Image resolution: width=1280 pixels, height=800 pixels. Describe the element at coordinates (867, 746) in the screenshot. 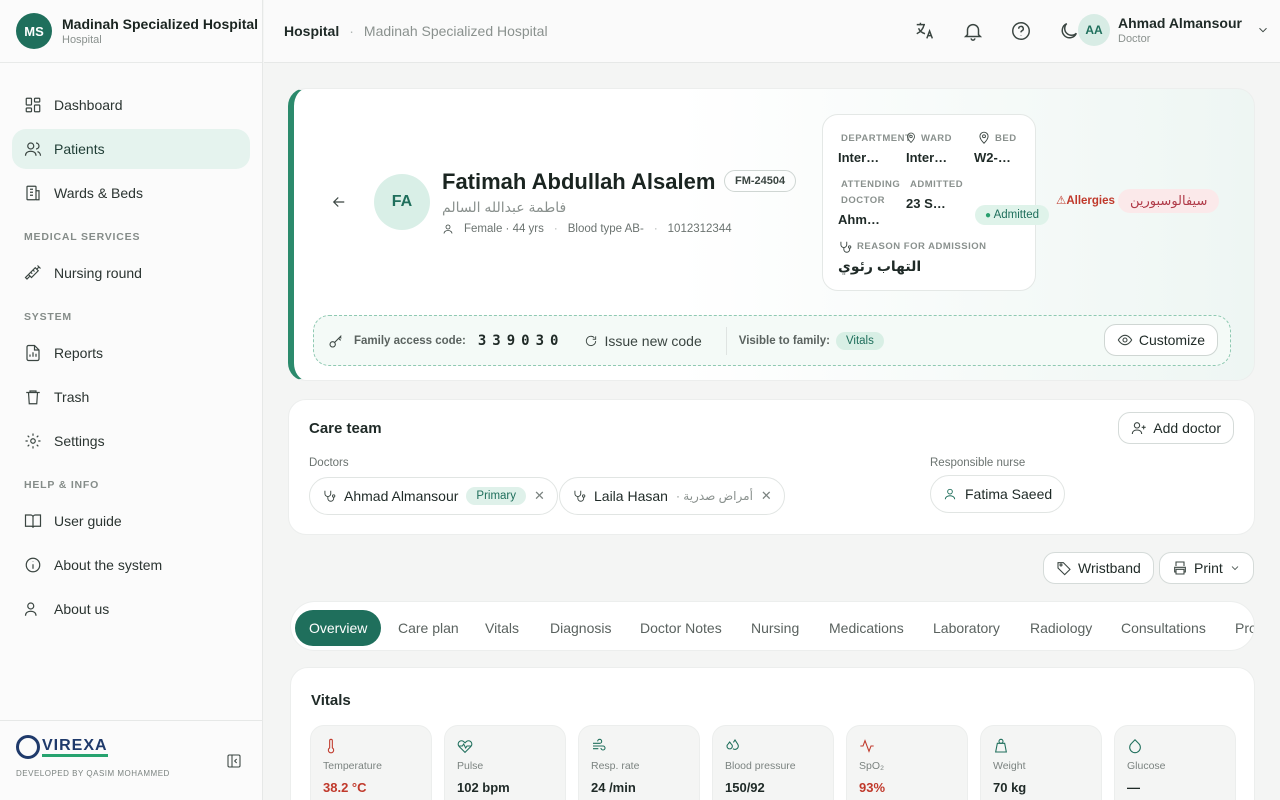

I see `activity-icon` at that location.